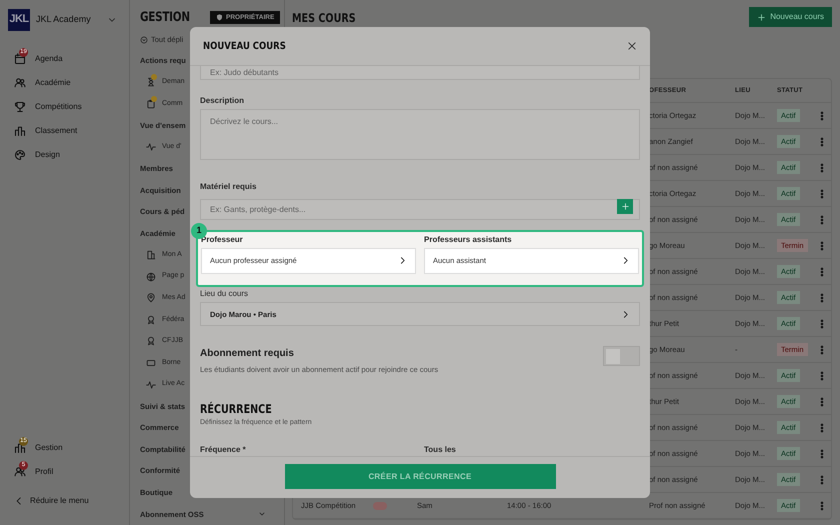 This screenshot has height=525, width=840. Describe the element at coordinates (164, 17) in the screenshot. I see `section-title: GESTION` at that location.